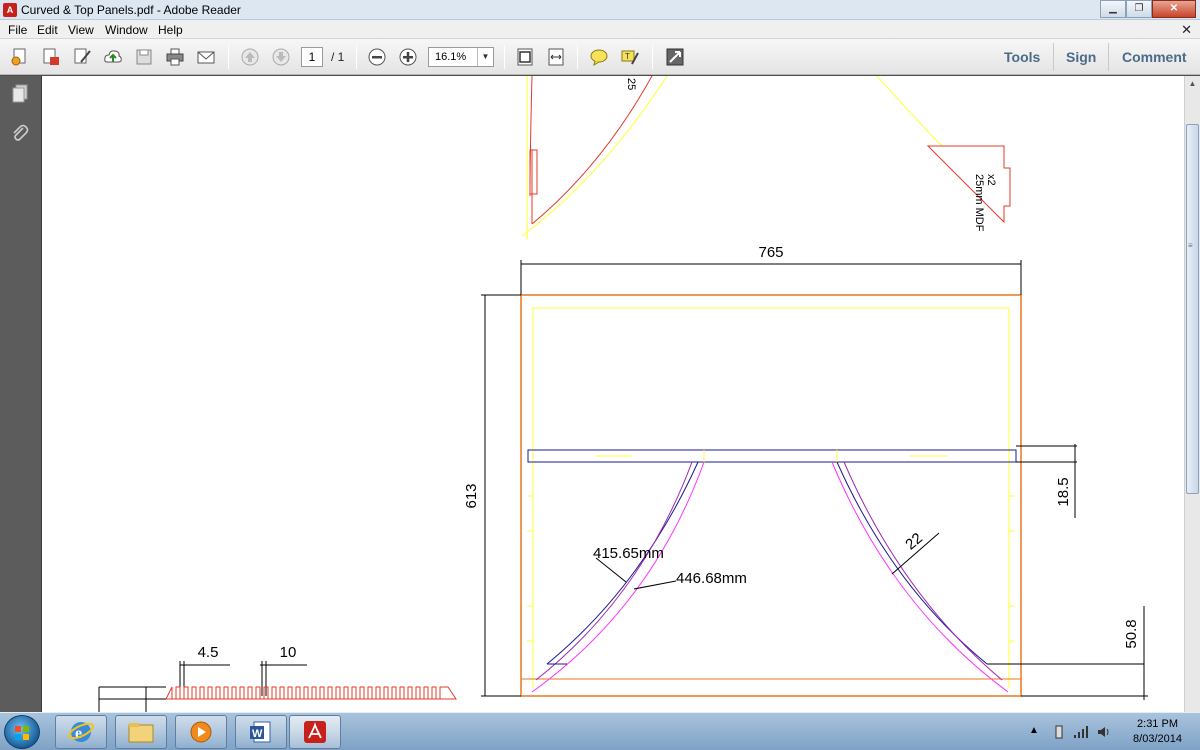  Describe the element at coordinates (206, 57) in the screenshot. I see `email-icon` at that location.